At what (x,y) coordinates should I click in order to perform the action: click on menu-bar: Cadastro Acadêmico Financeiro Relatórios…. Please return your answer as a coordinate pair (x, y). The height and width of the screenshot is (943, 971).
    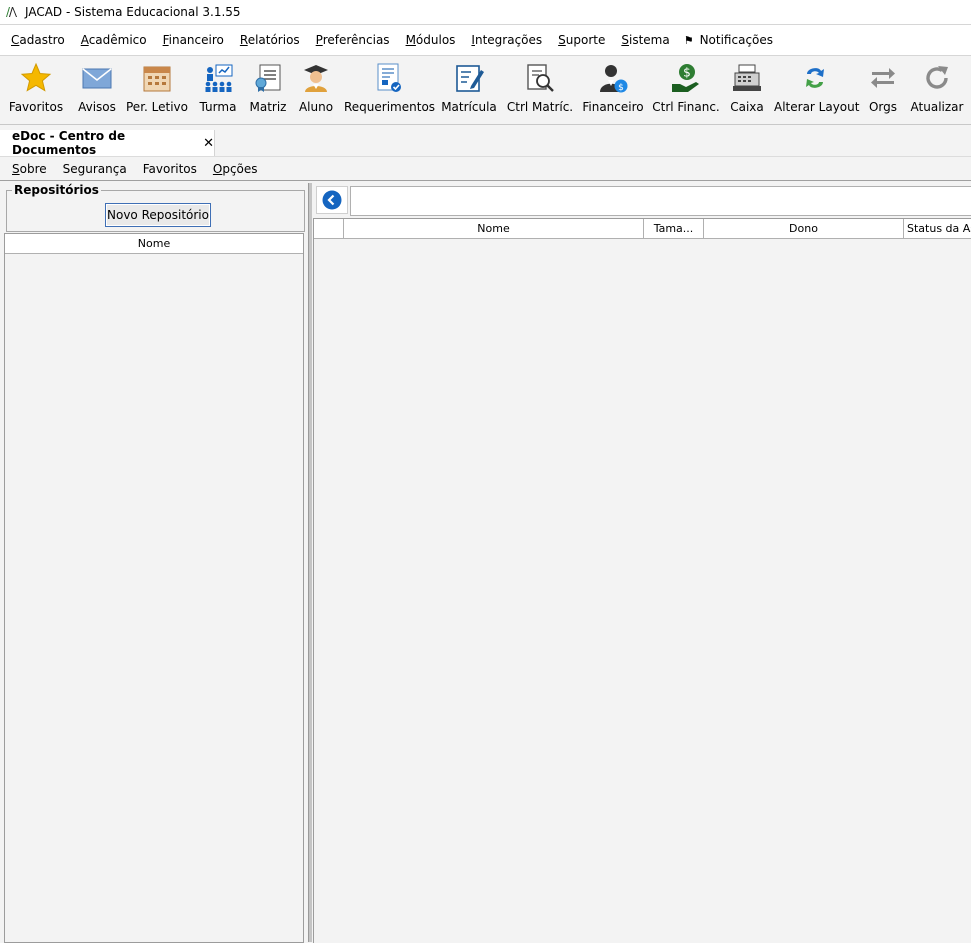
    Looking at the image, I should click on (485, 40).